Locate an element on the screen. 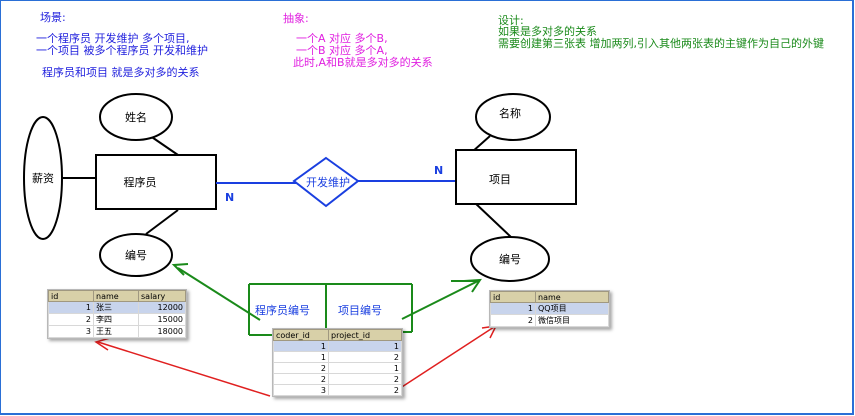 The height and width of the screenshot is (416, 855). attr-project-id-label: 编号 is located at coordinates (510, 259).